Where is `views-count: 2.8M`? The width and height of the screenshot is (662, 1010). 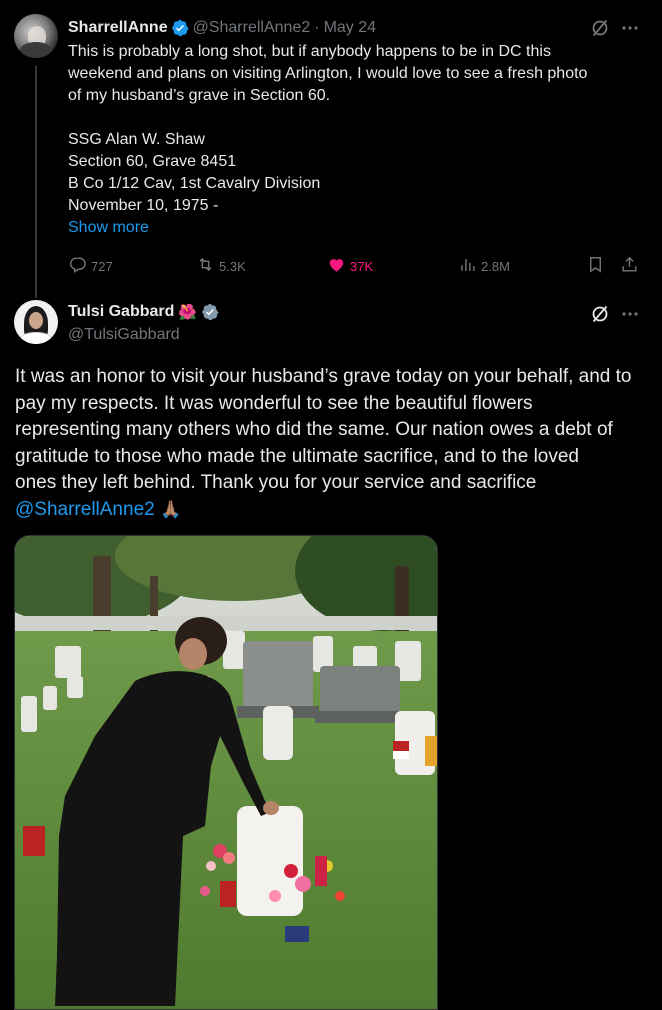
views-count: 2.8M is located at coordinates (495, 266).